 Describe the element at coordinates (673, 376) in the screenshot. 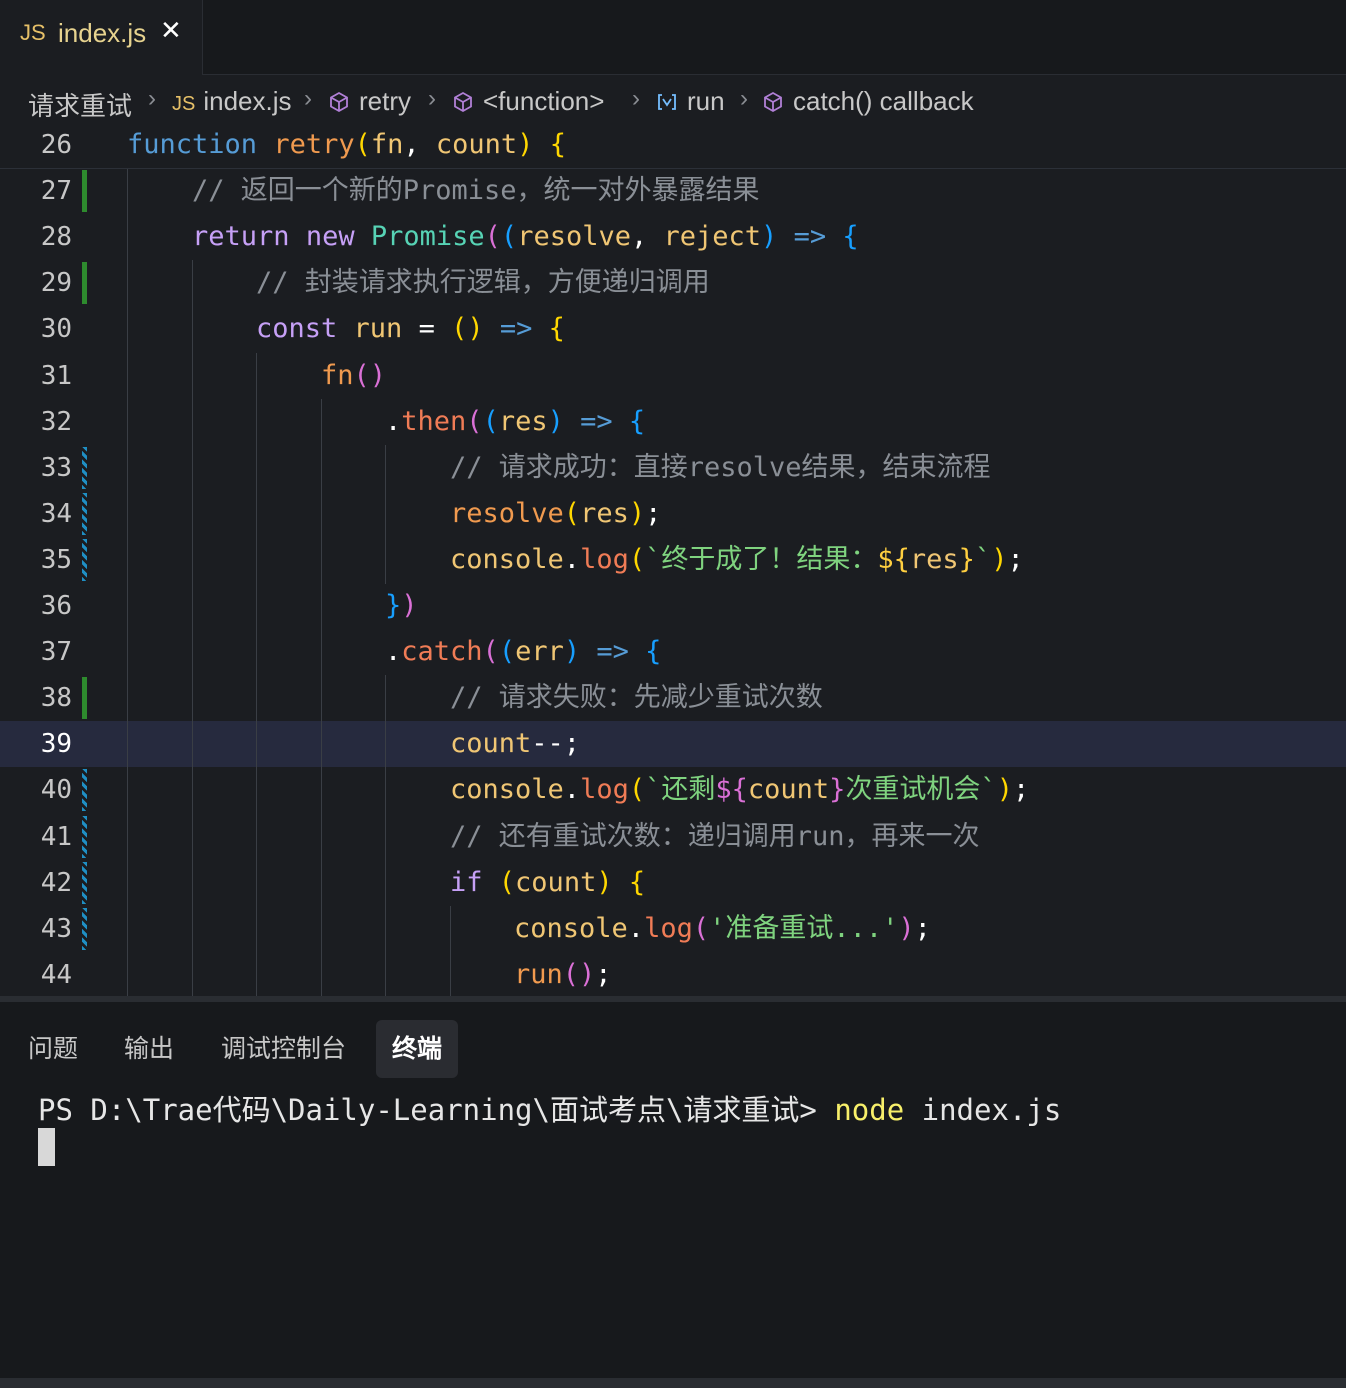

I see `code-line: 31 fn()` at that location.